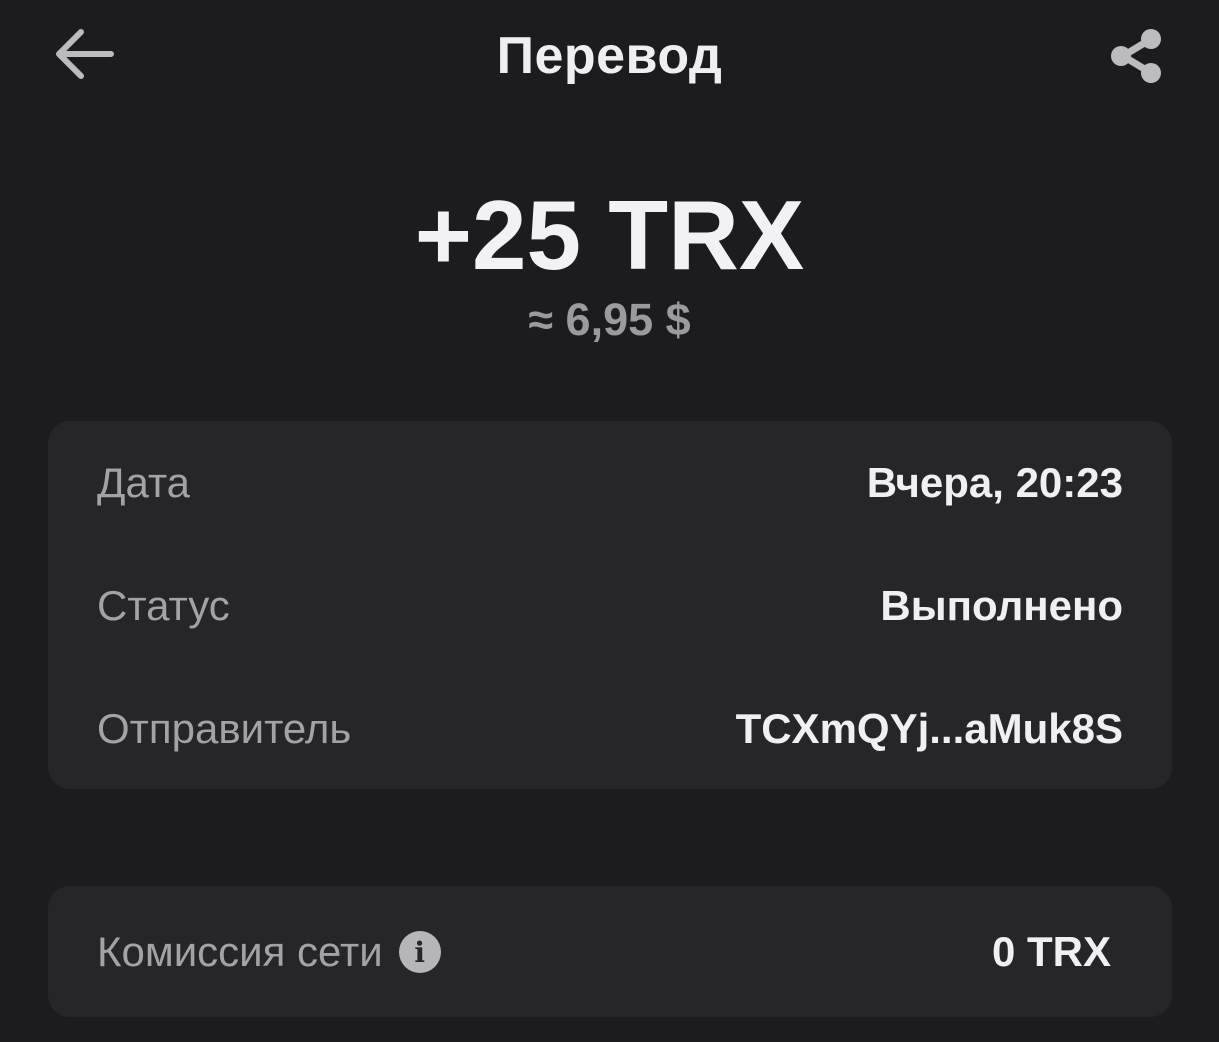 Image resolution: width=1219 pixels, height=1042 pixels. What do you see at coordinates (994, 482) in the screenshot?
I see `detail-value: Вчера, 20:23` at bounding box center [994, 482].